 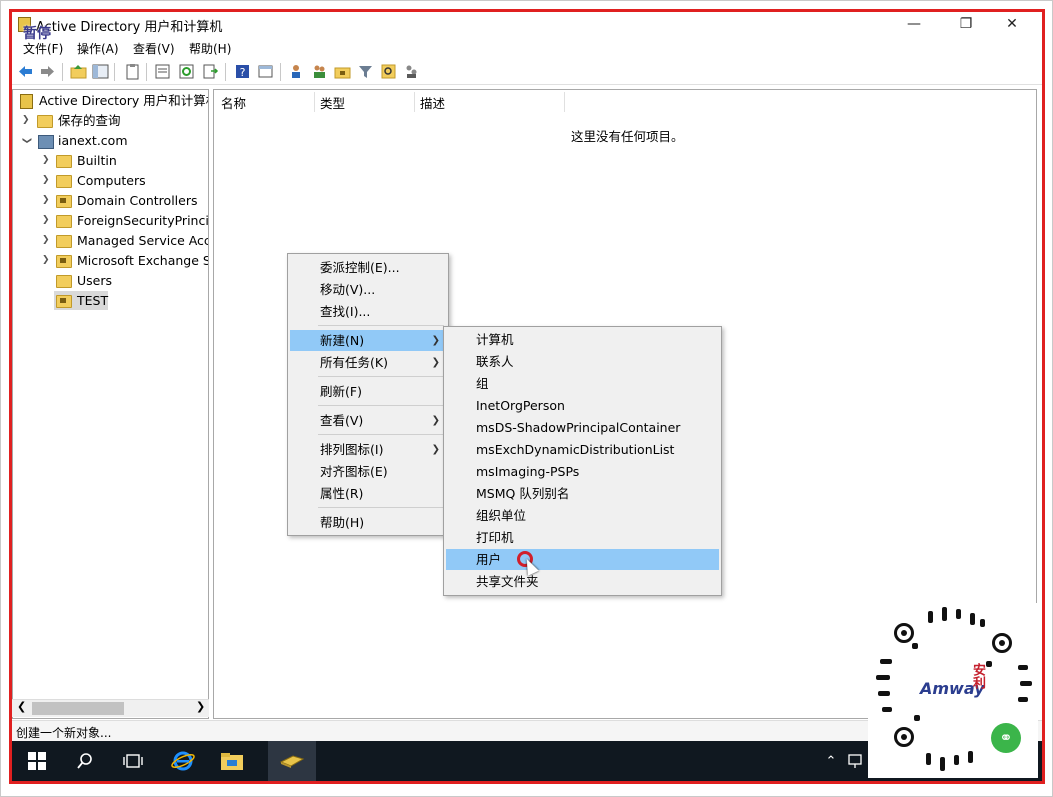 What do you see at coordinates (200, 706) in the screenshot?
I see `scroll-right-icon: ❯` at bounding box center [200, 706].